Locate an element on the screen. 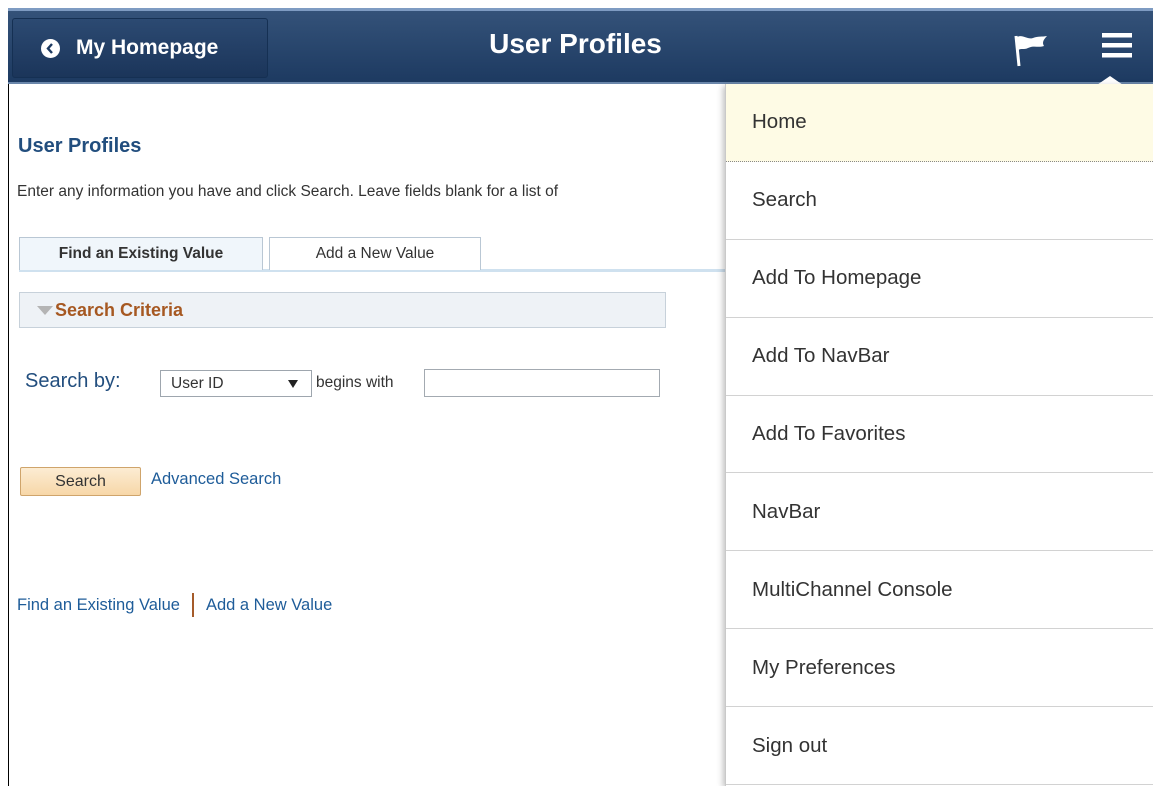 This screenshot has width=1153, height=786. menu-item-sign-out: Sign out is located at coordinates (939, 746).